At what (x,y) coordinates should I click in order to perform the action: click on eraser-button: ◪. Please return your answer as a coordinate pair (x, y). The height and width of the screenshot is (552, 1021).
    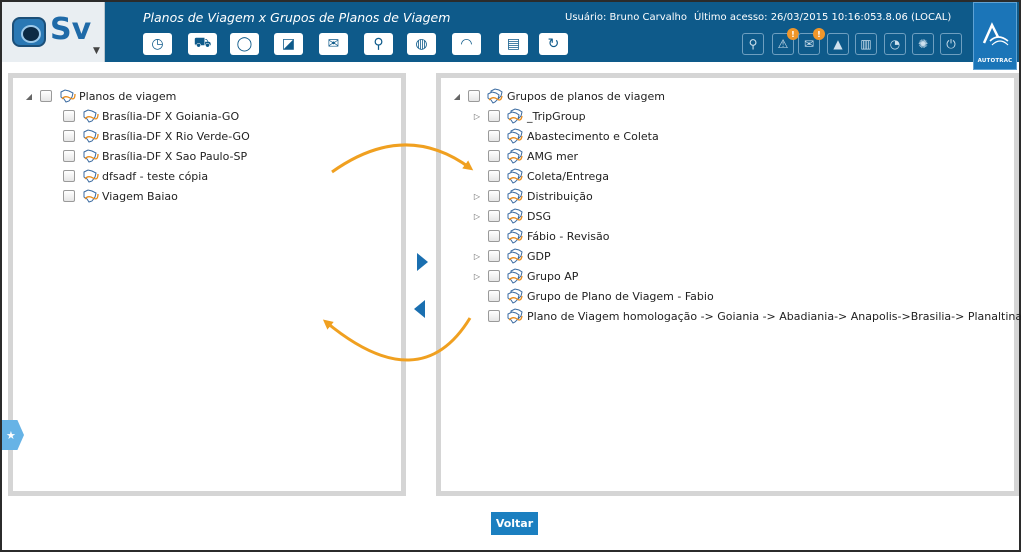
    Looking at the image, I should click on (288, 44).